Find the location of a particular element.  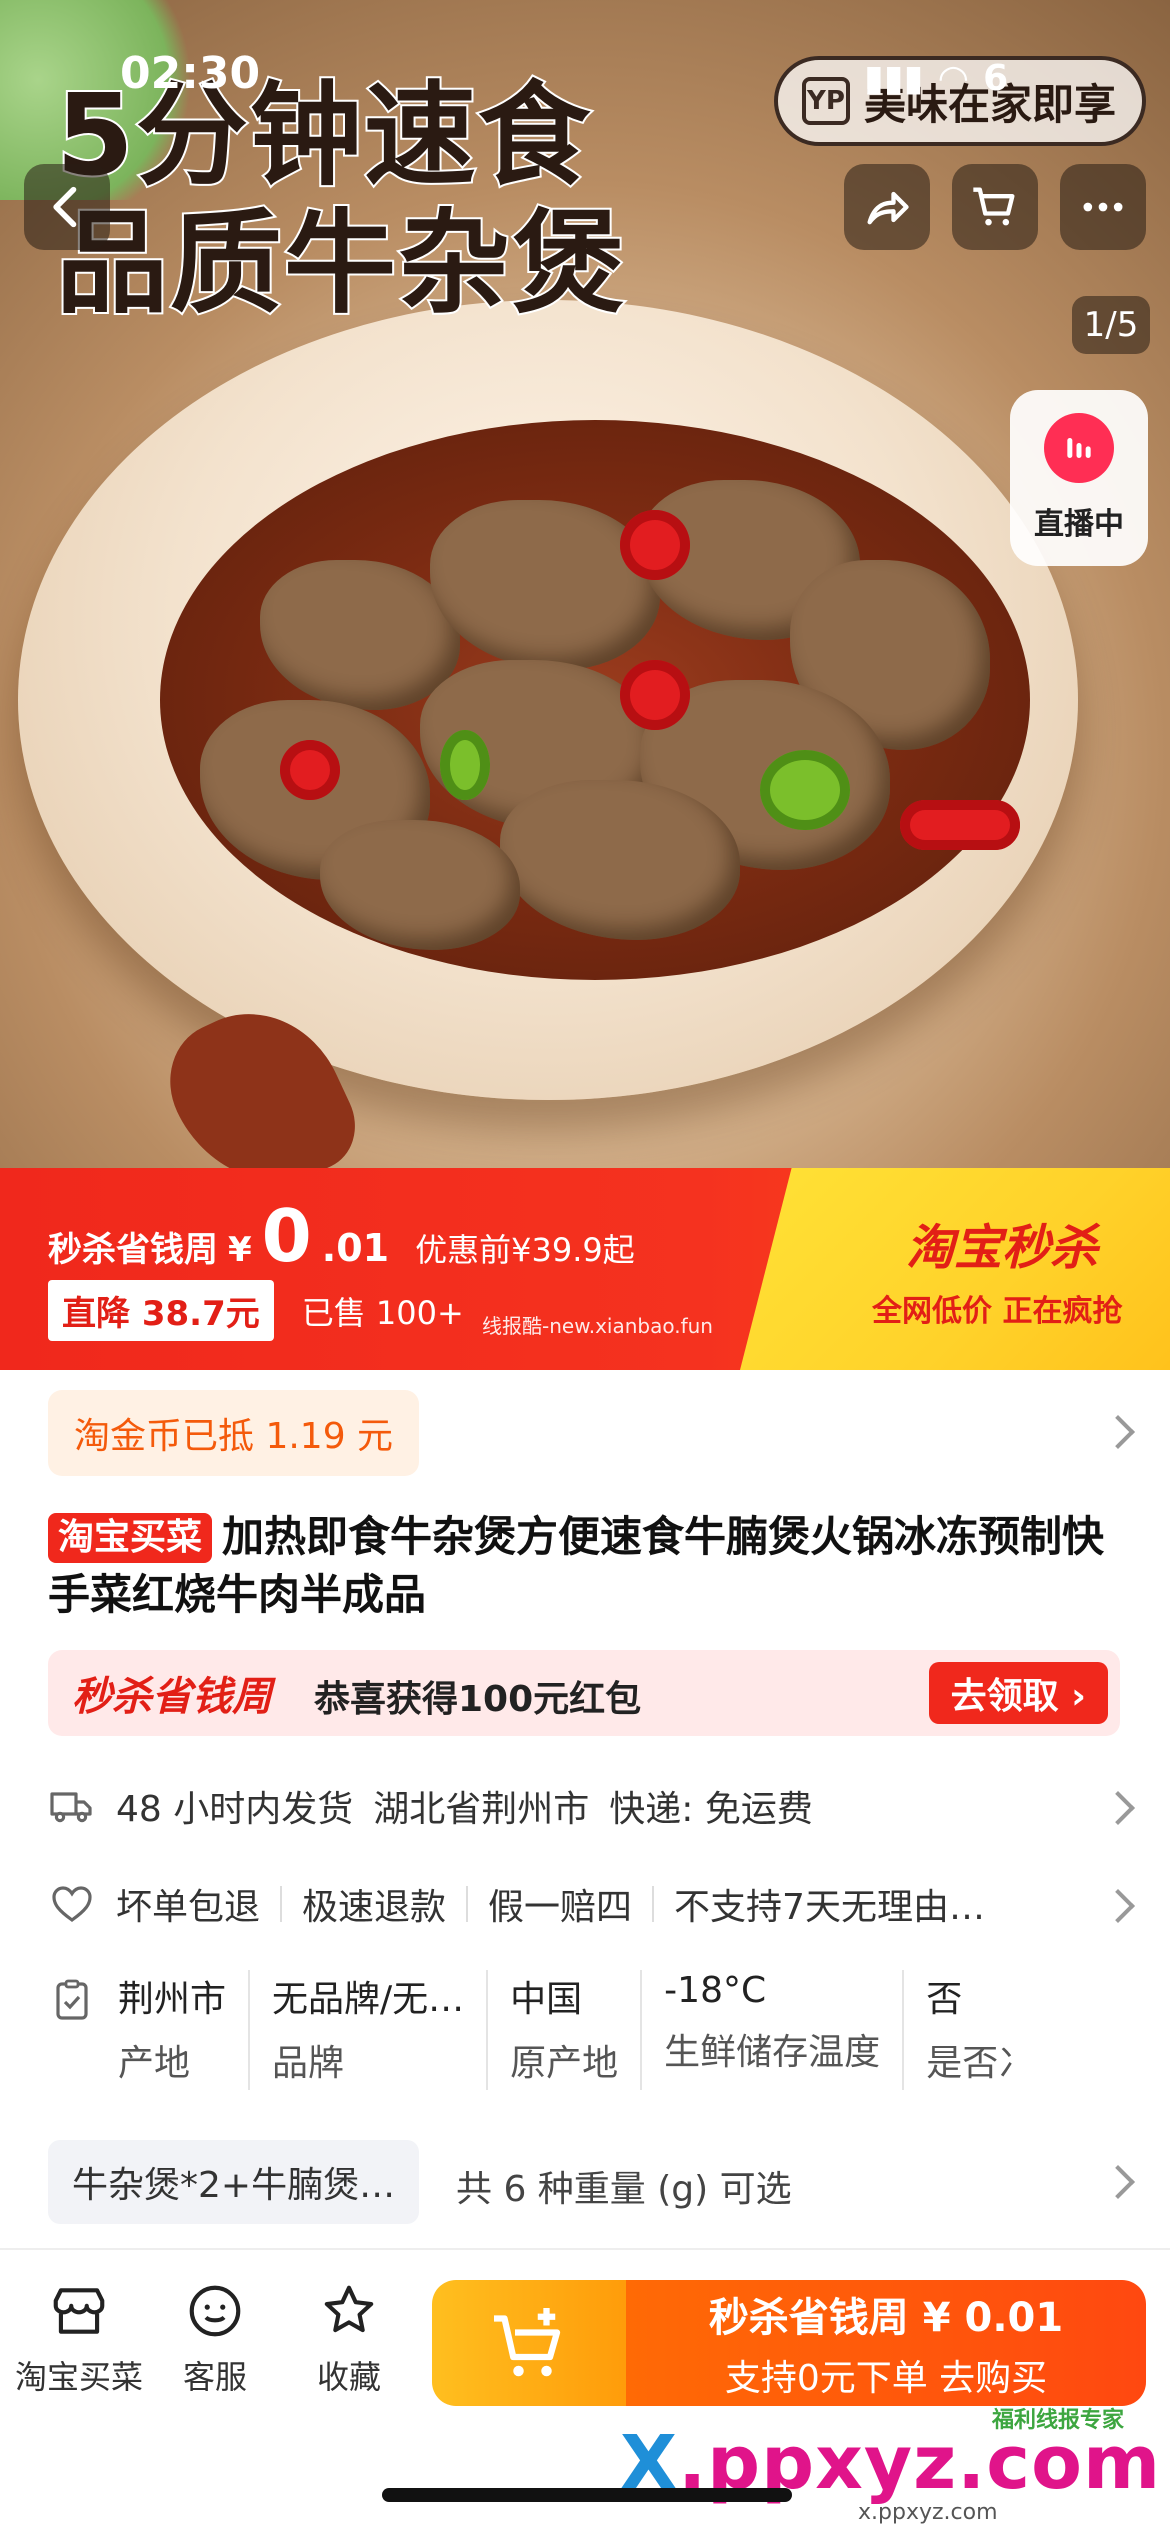

watermark-text: 线报酷-new.xianbao.fun is located at coordinates (597, 1326).